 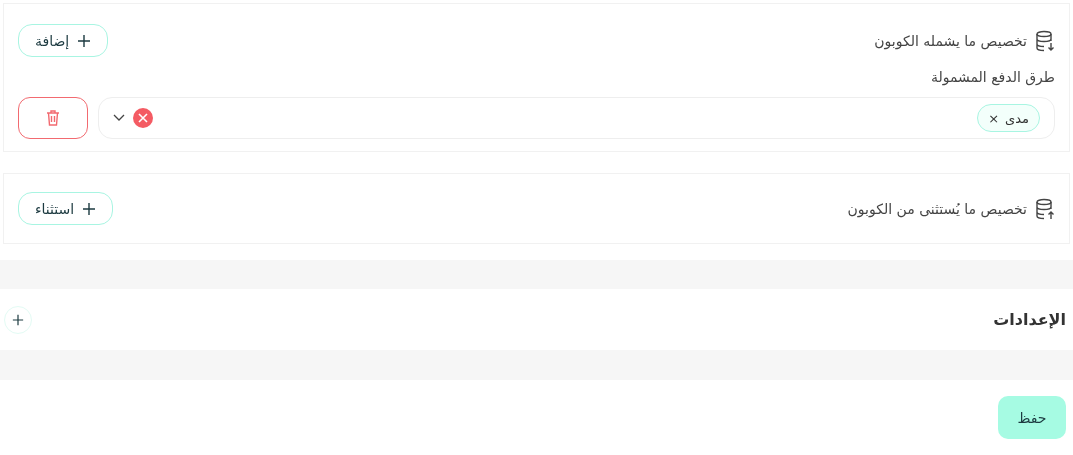 What do you see at coordinates (992, 77) in the screenshot?
I see `field-label: طرق الدفع المشمولة` at bounding box center [992, 77].